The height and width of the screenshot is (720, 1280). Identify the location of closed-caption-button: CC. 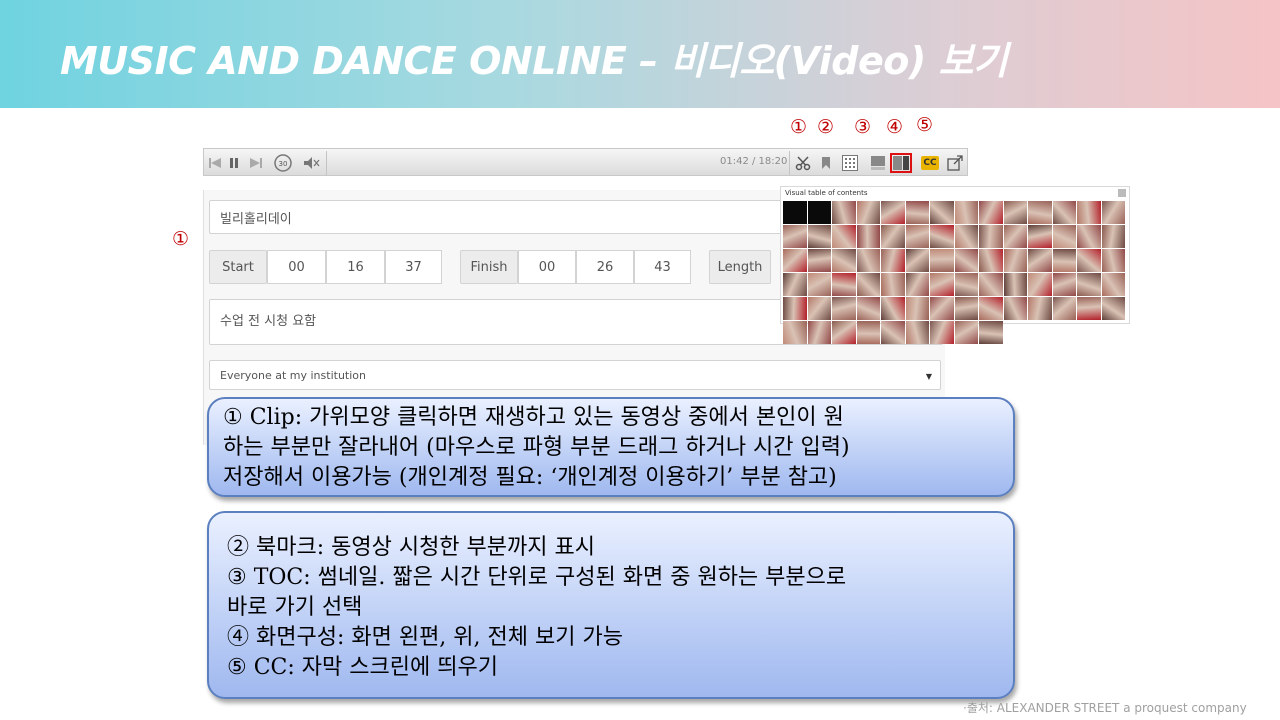
(930, 163).